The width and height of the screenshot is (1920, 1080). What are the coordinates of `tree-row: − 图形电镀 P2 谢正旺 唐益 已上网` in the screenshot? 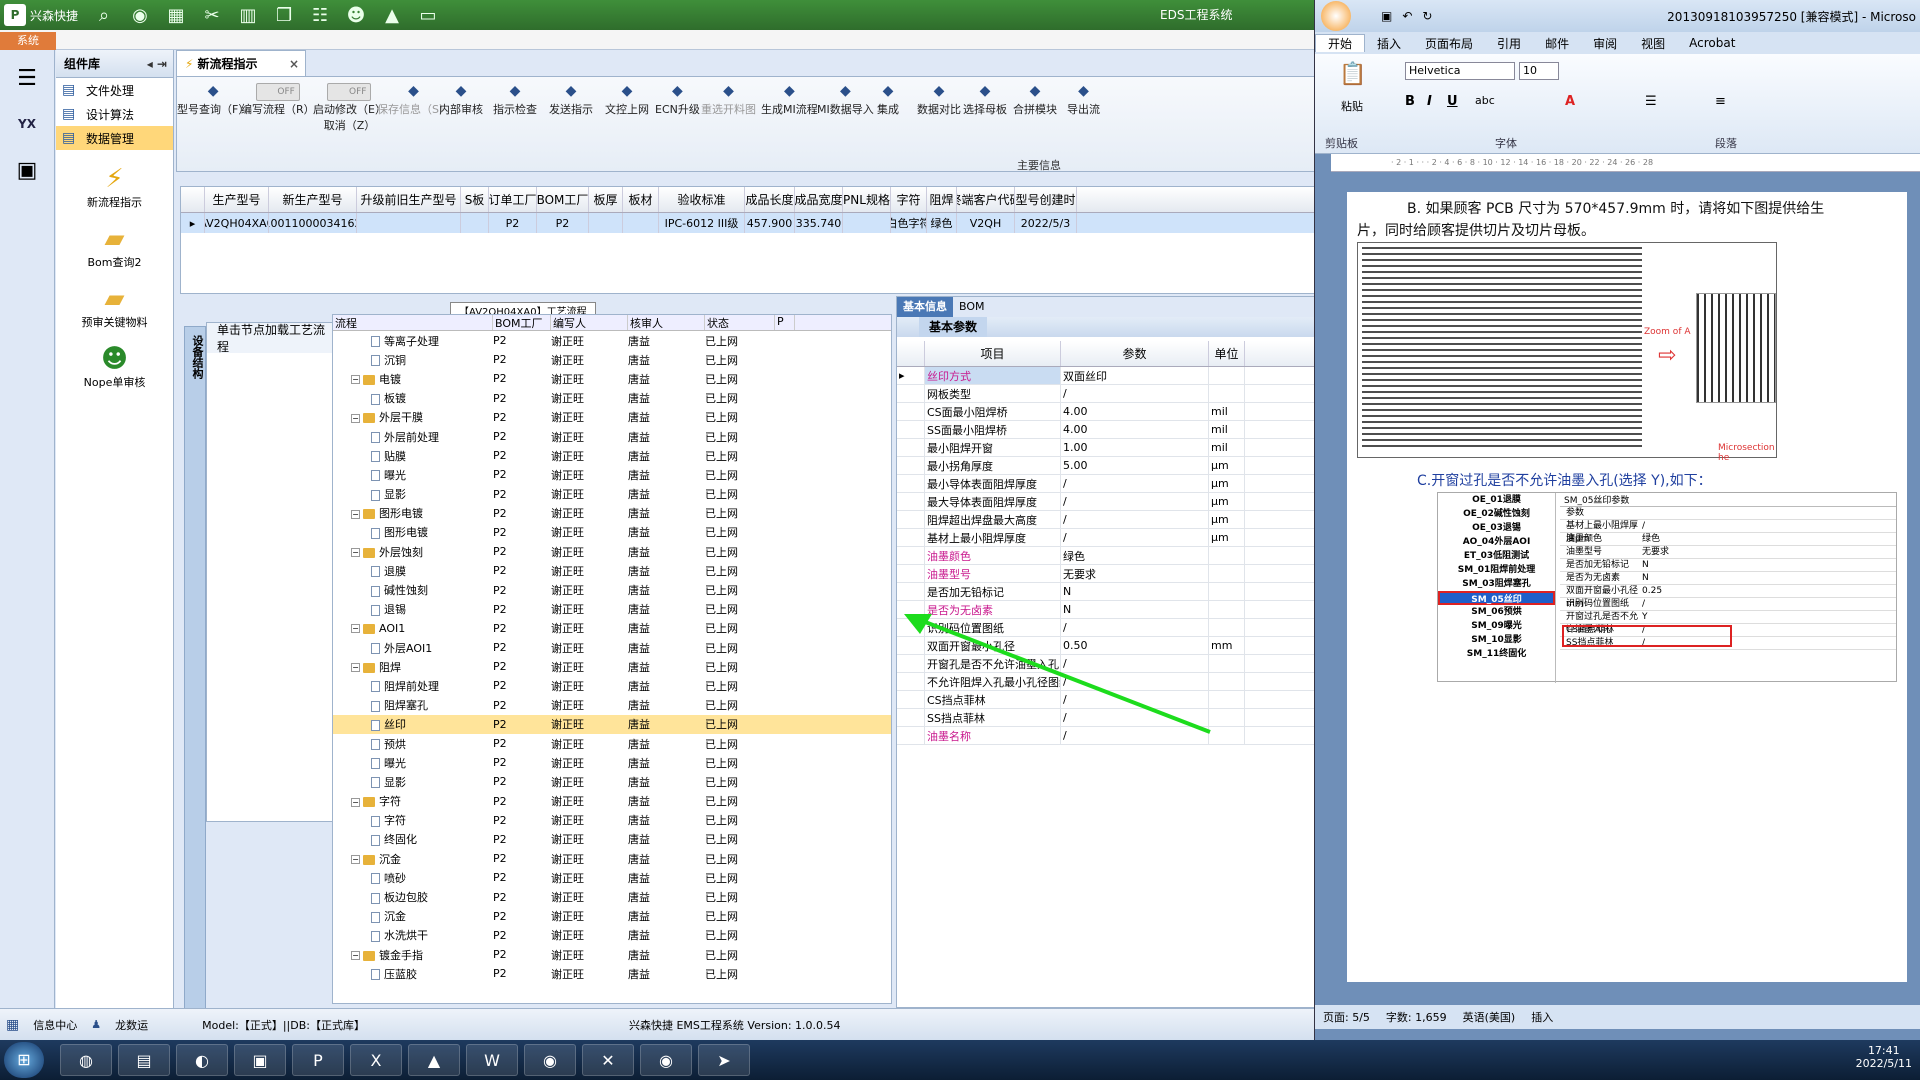 It's located at (612, 513).